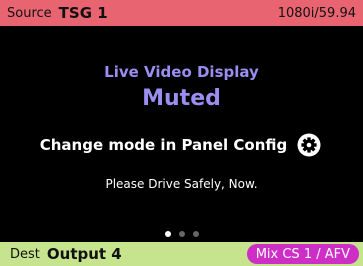  I want to click on mix-badge: Mix CS 1 / AFV, so click(302, 254).